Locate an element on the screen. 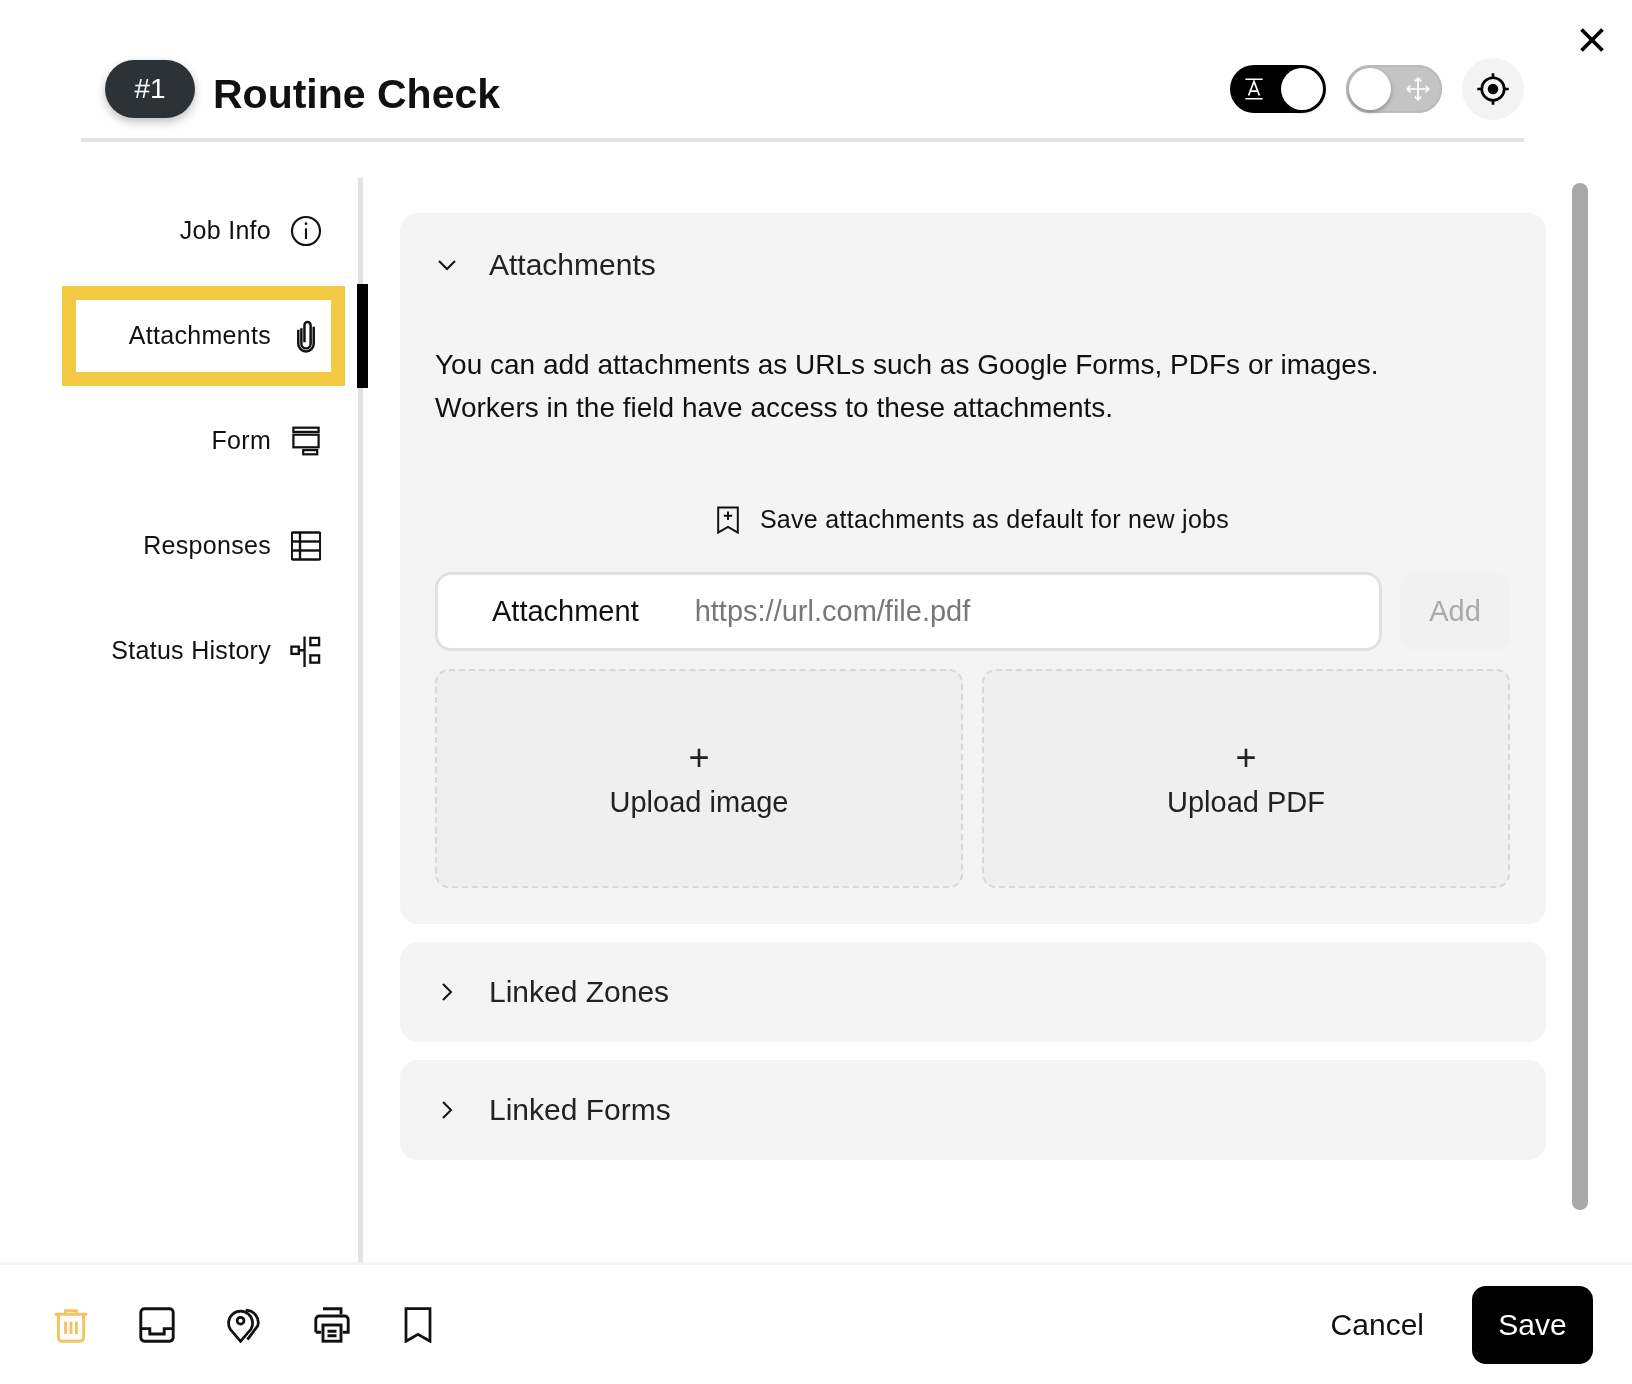  sidebar-item: Responses is located at coordinates (204, 545).